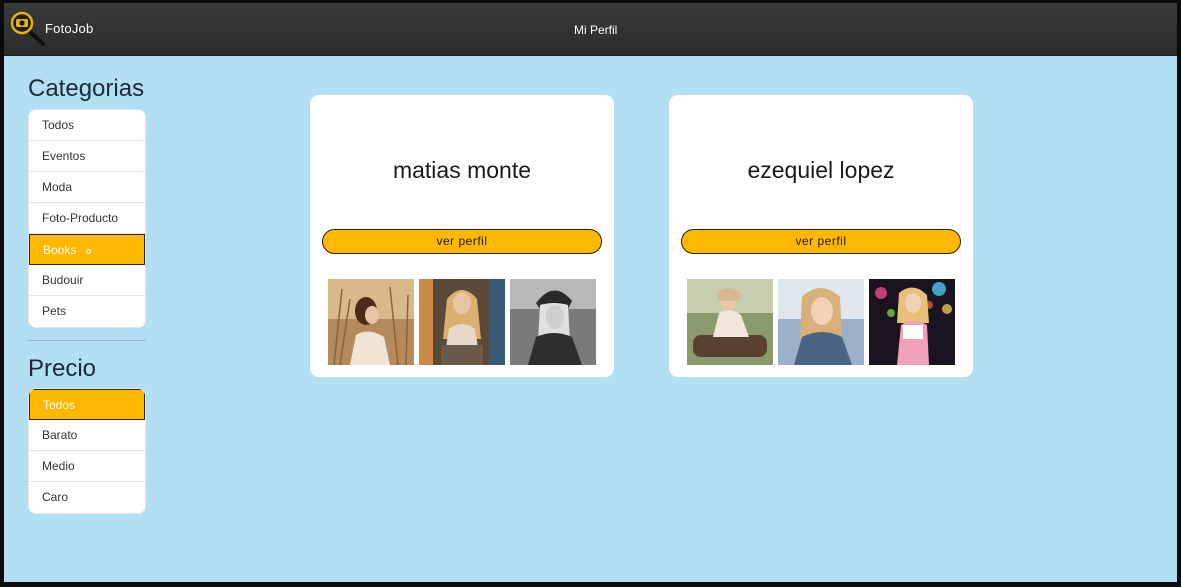  Describe the element at coordinates (595, 30) in the screenshot. I see `my-profile-link: Mi Perfil` at that location.